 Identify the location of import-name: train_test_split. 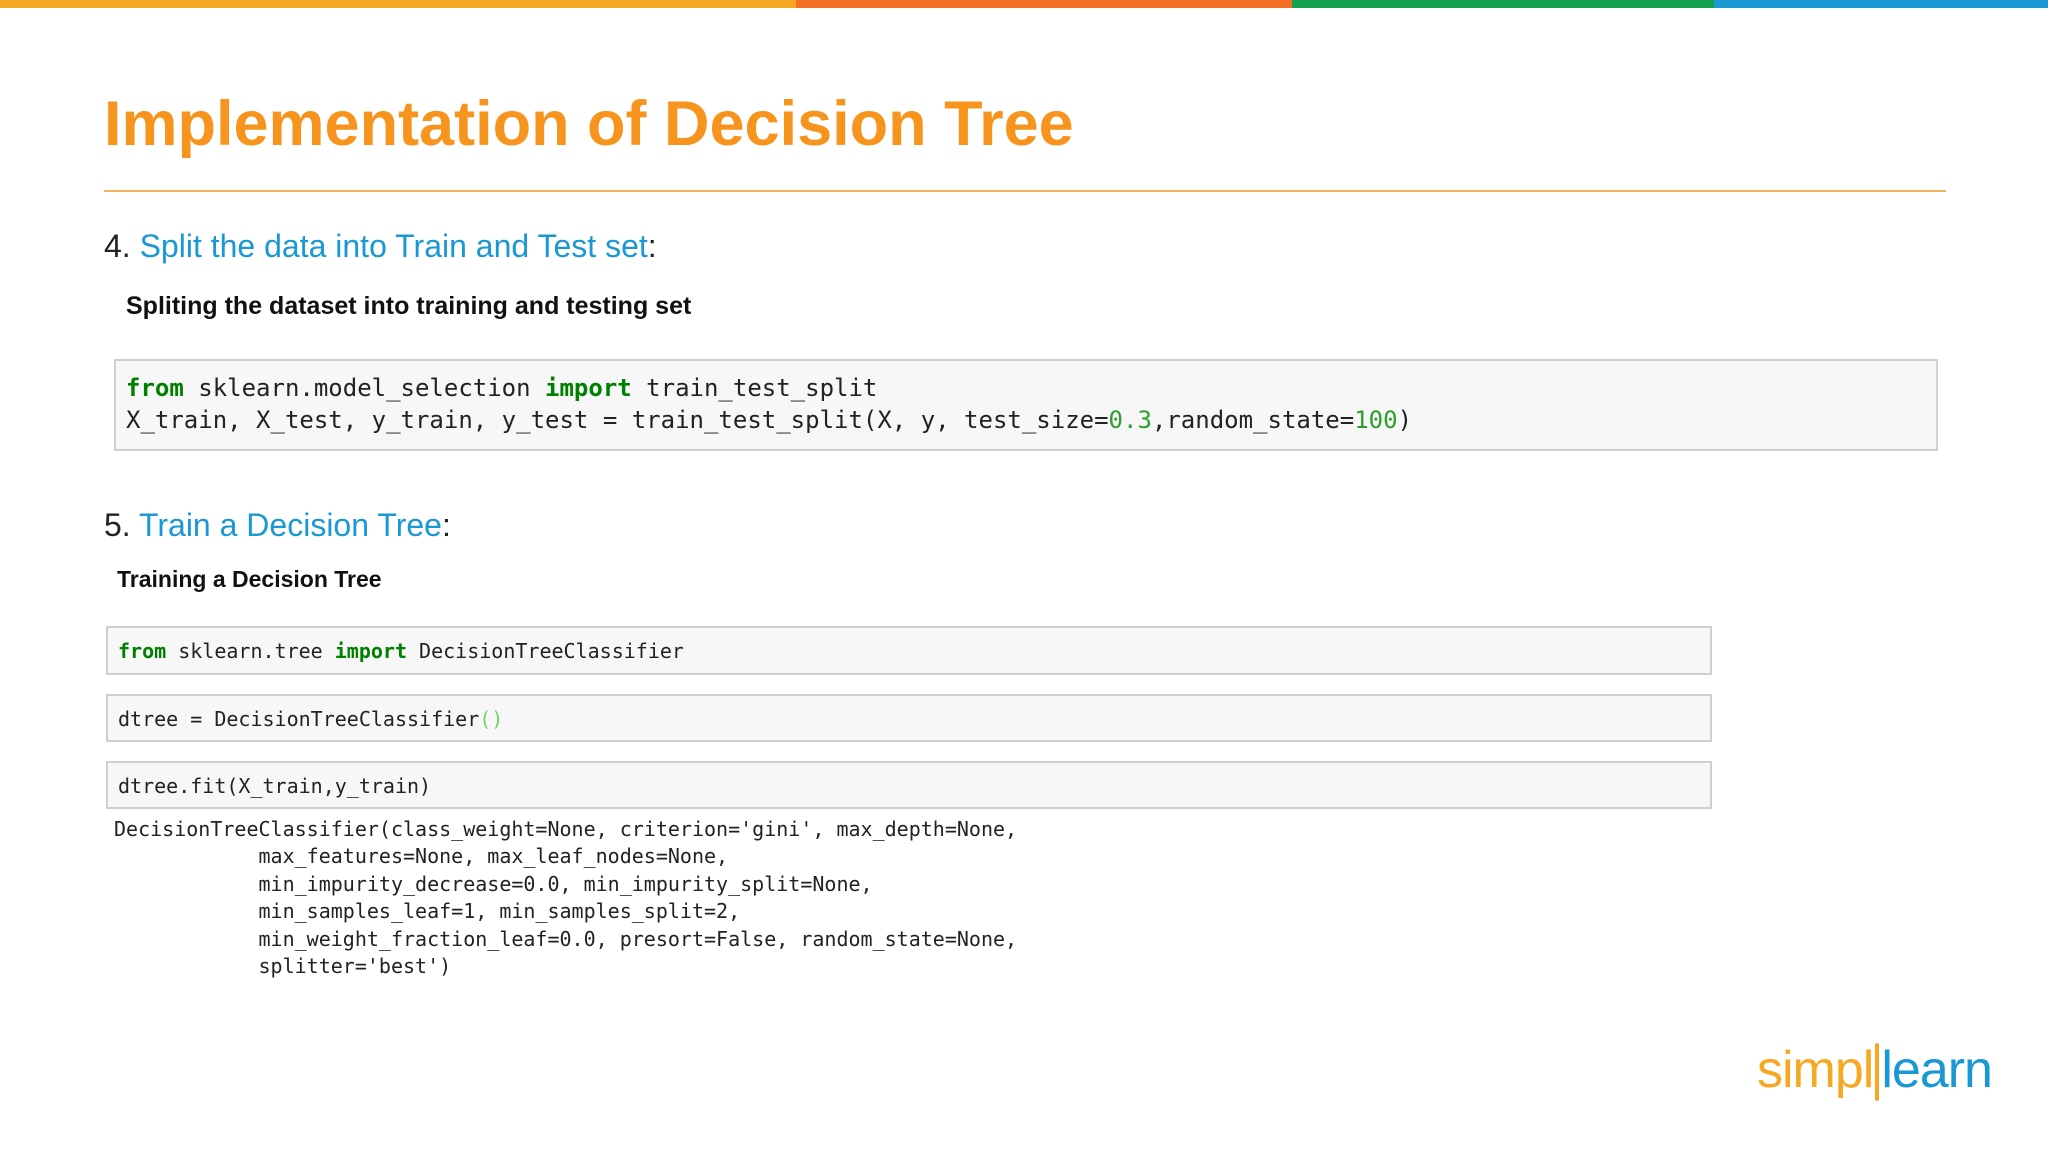
(754, 388).